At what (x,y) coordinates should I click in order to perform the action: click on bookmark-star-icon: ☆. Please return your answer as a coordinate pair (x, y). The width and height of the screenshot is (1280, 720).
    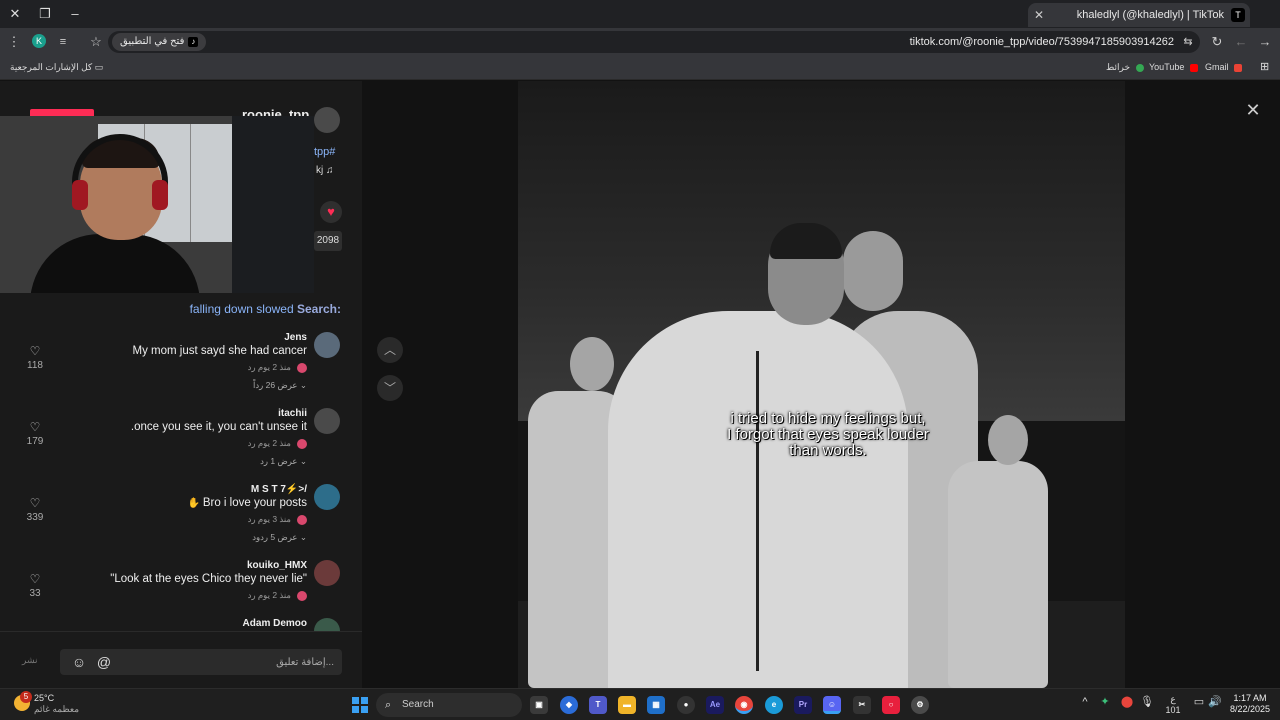
    Looking at the image, I should click on (96, 42).